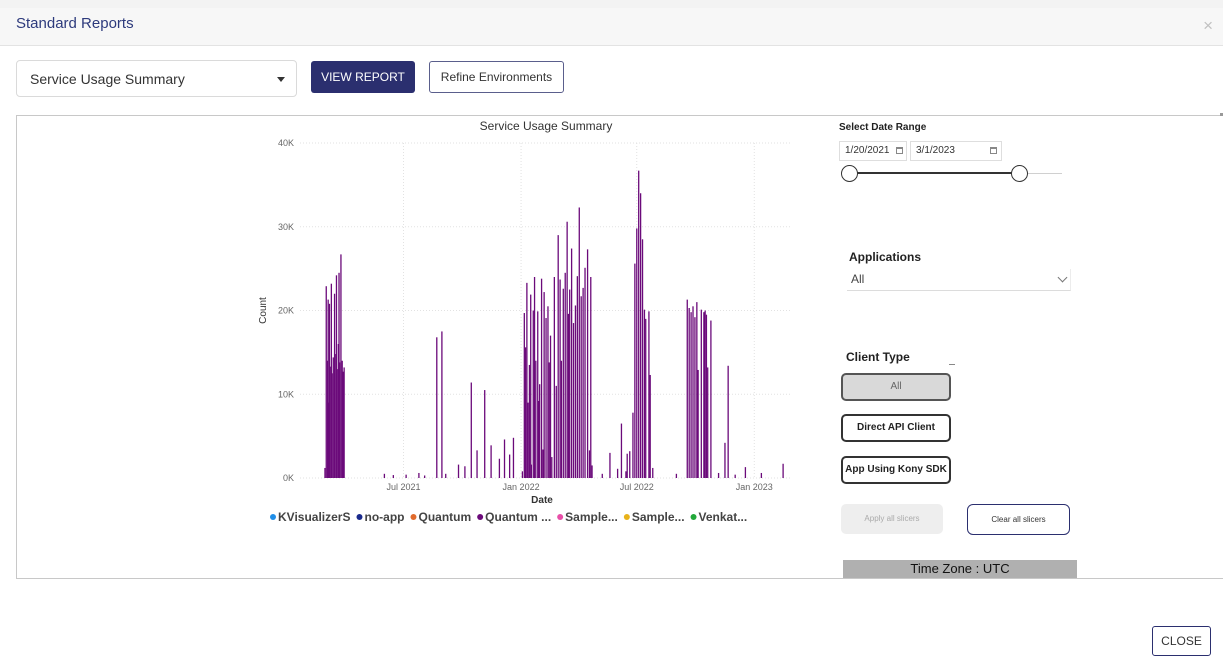  Describe the element at coordinates (960, 569) in the screenshot. I see `time-zone-label: Time Zone : UTC` at that location.